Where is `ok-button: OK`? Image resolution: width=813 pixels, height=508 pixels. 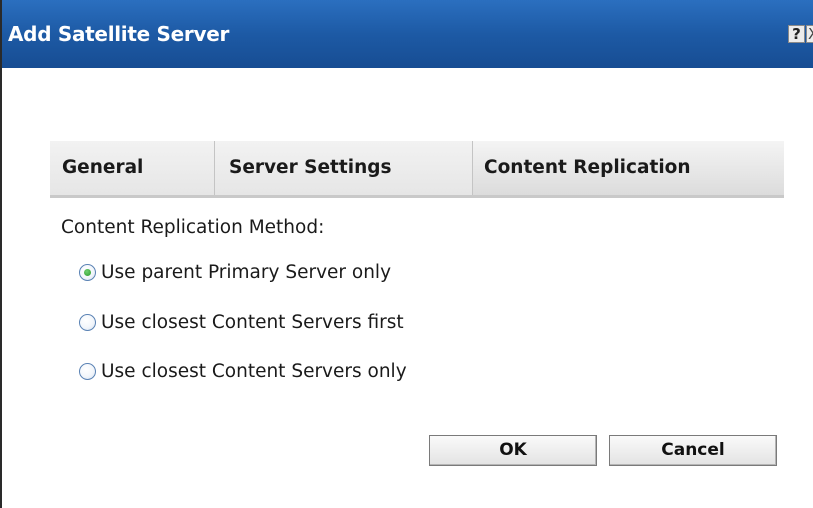 ok-button: OK is located at coordinates (513, 450).